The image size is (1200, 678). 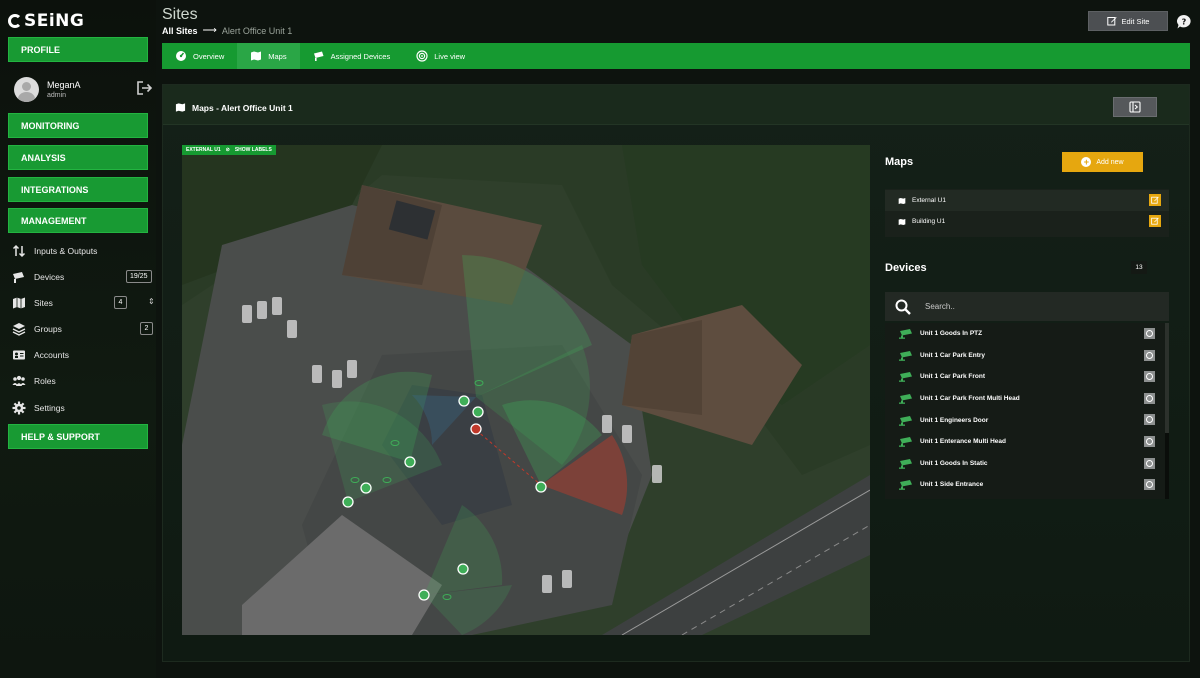 I want to click on table-row: Unit 1 Engineers Door, so click(x=1024, y=420).